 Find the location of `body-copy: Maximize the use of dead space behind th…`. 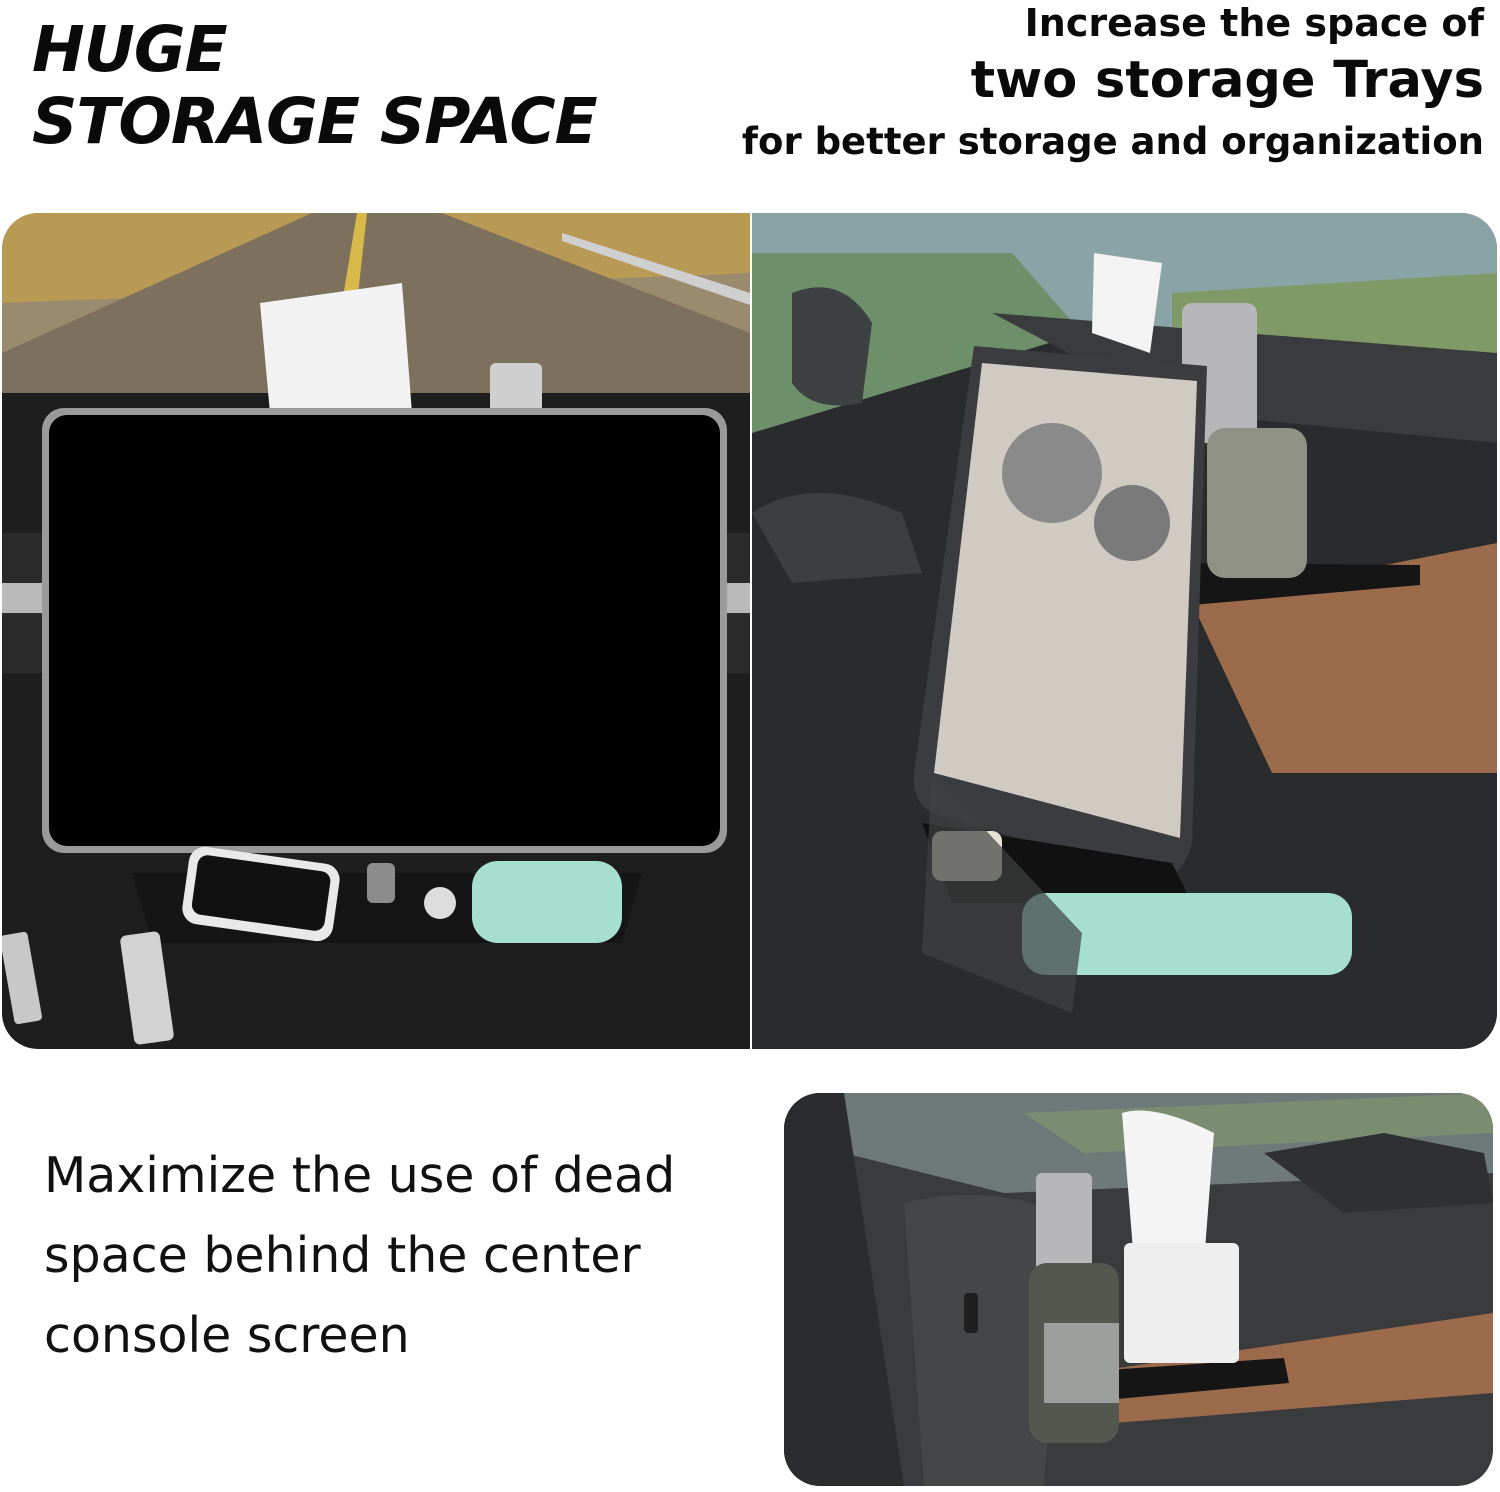

body-copy: Maximize the use of dead space behind th… is located at coordinates (394, 1256).